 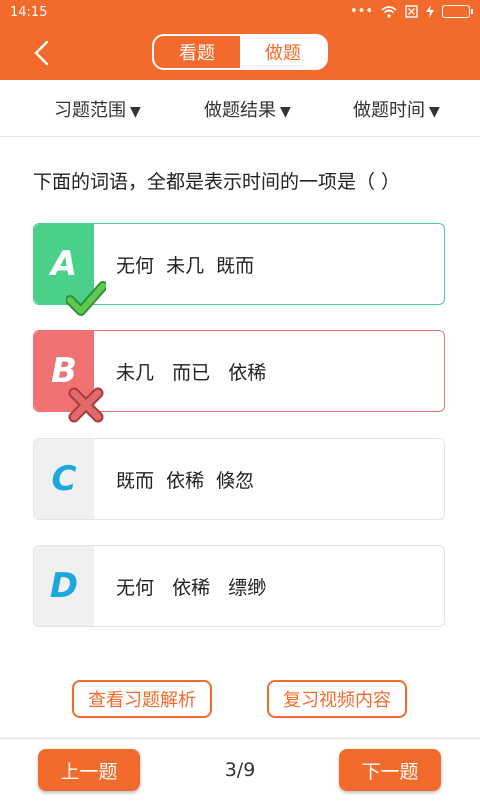 I want to click on status-bar: 14:15 •••, so click(x=240, y=13).